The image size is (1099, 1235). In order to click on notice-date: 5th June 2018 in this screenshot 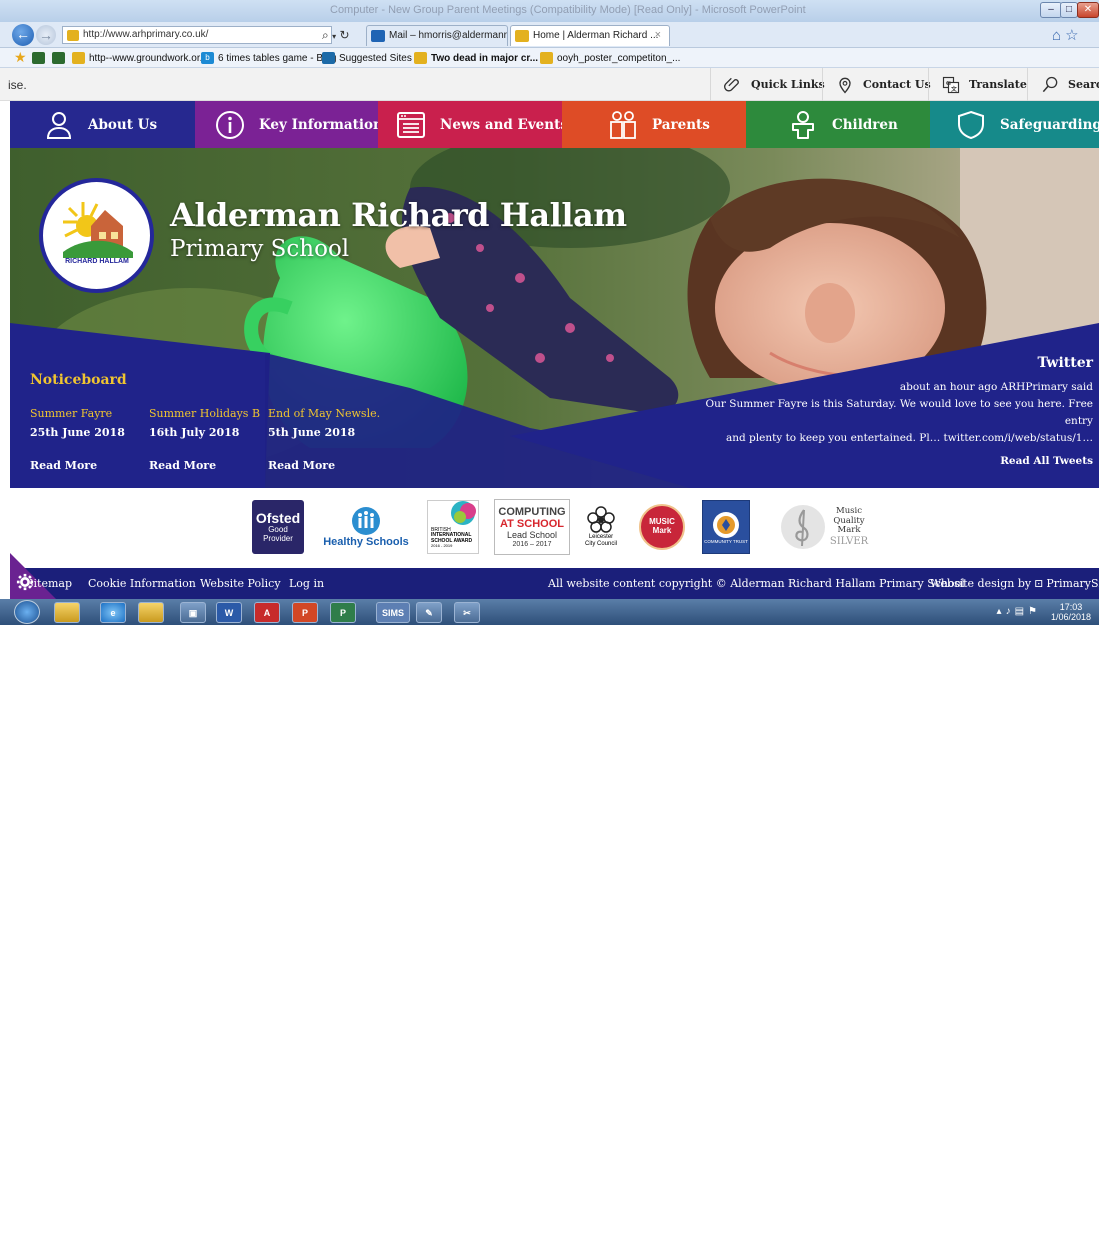, I will do `click(312, 432)`.